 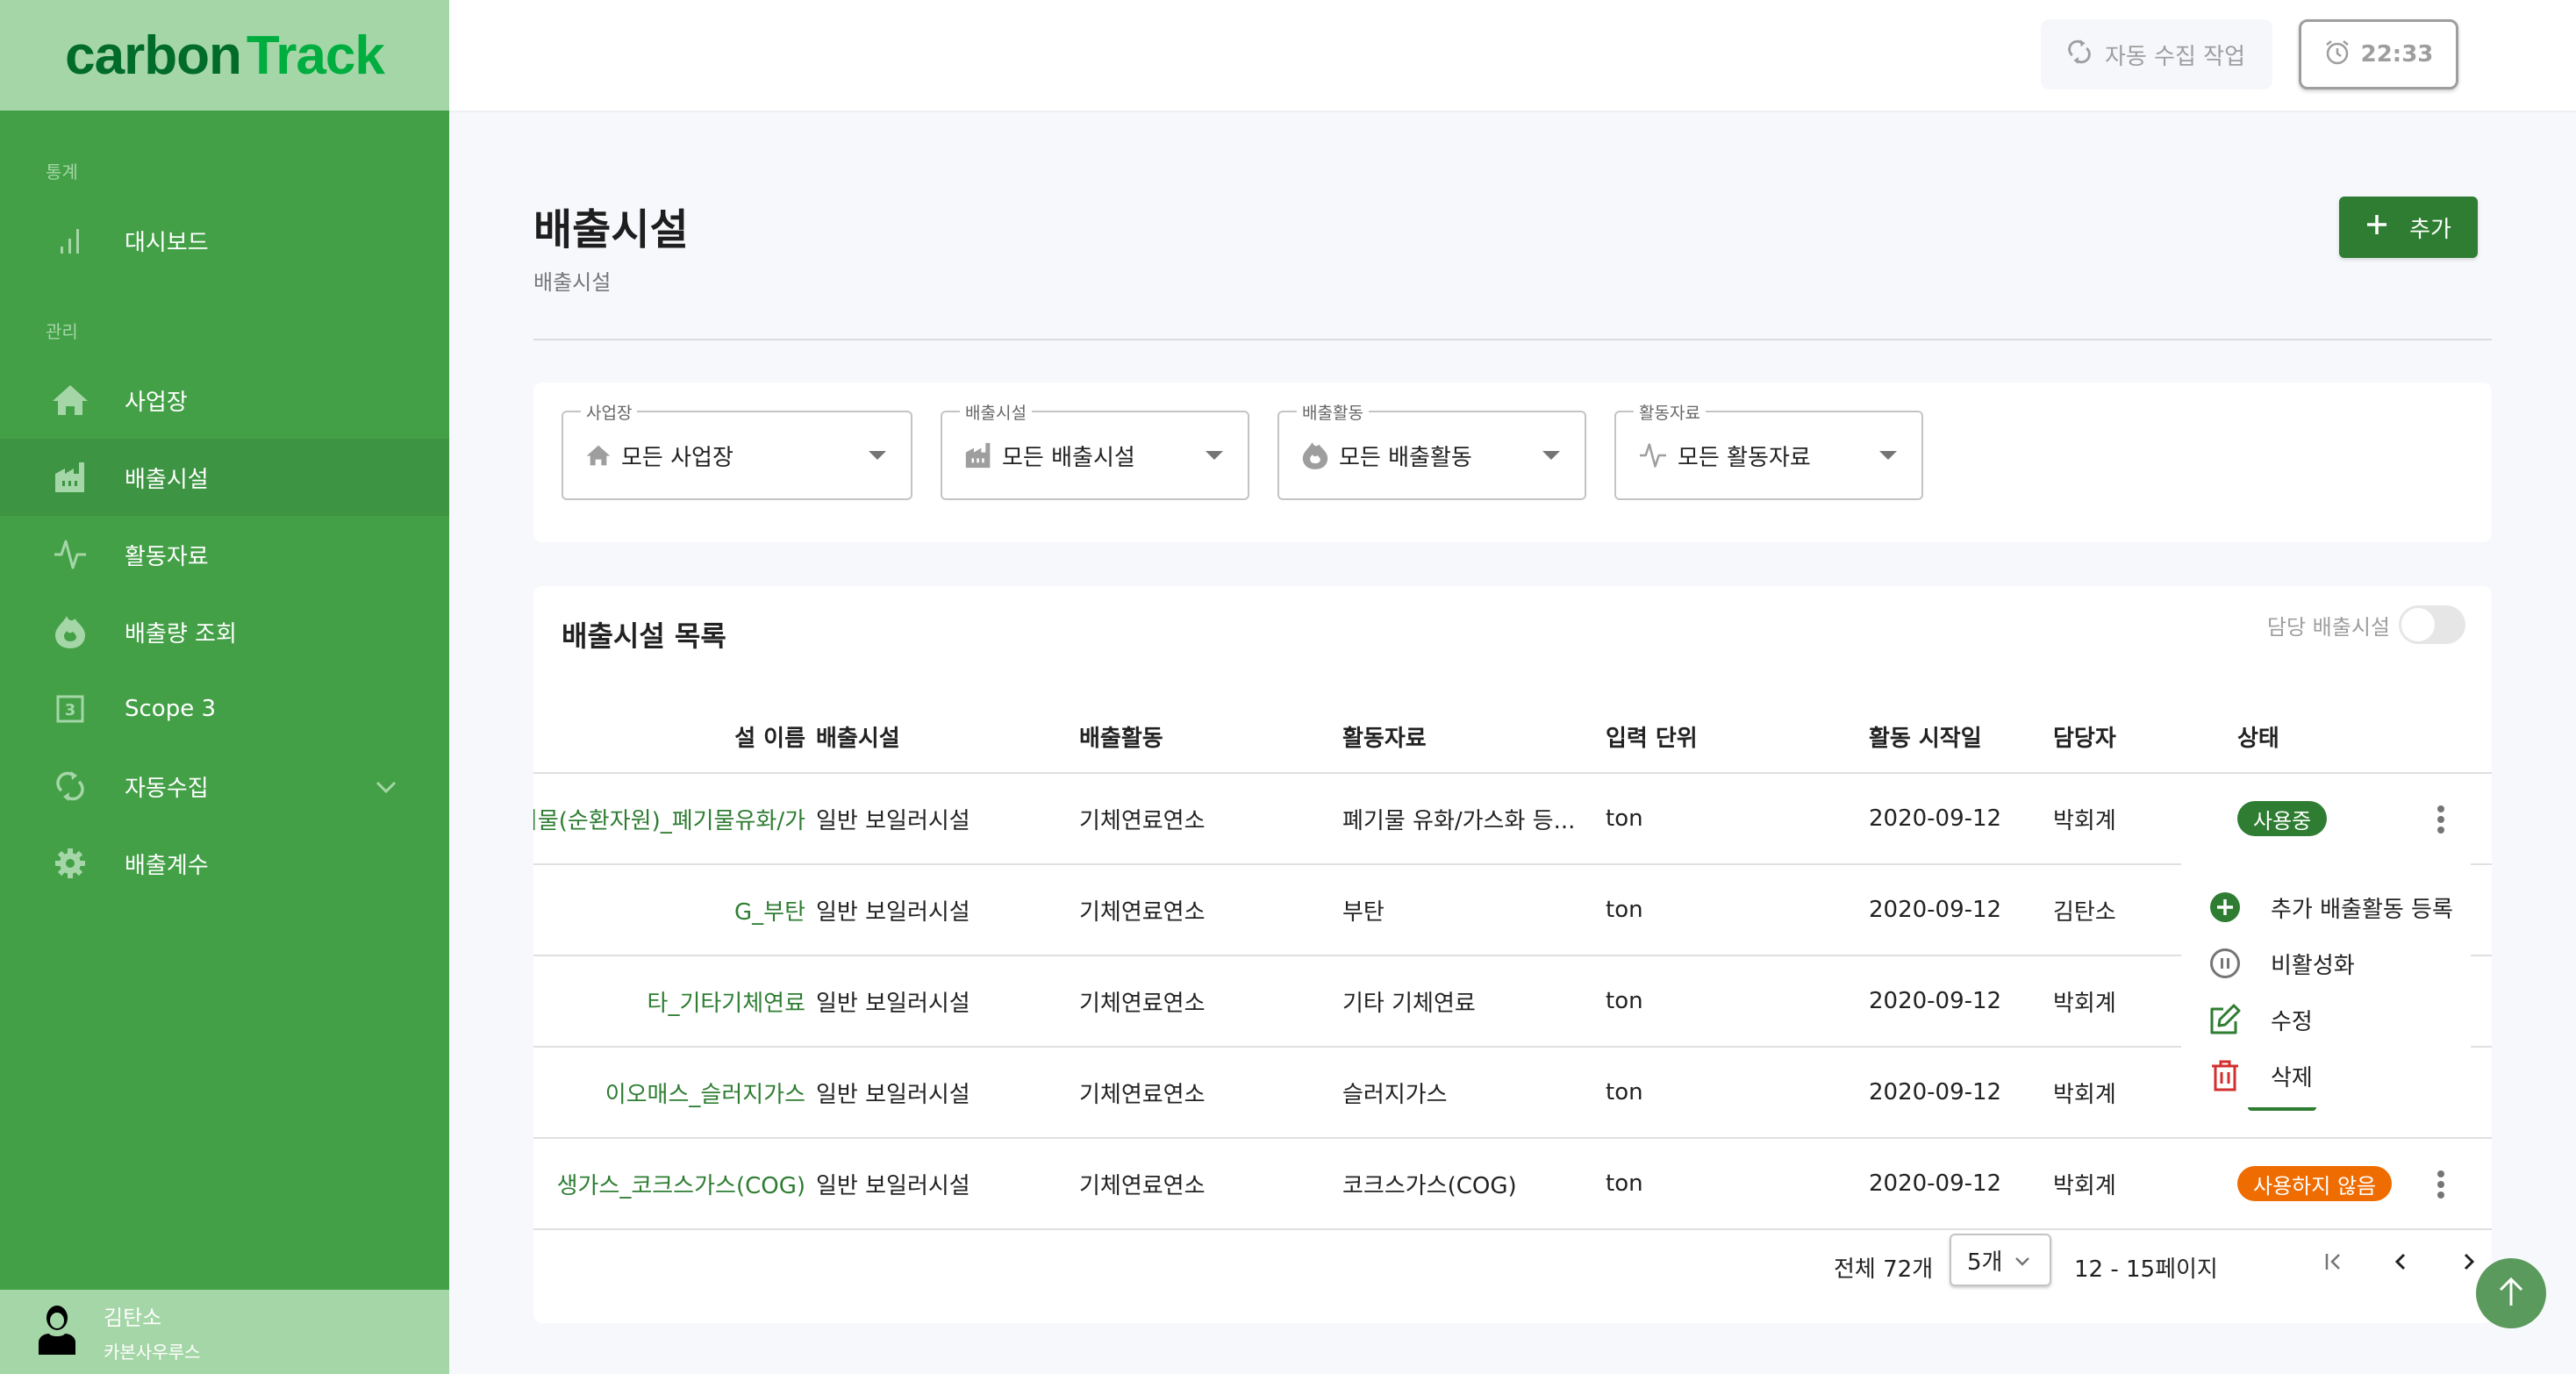 I want to click on column-header-unit: 입력 단위, so click(x=1652, y=736).